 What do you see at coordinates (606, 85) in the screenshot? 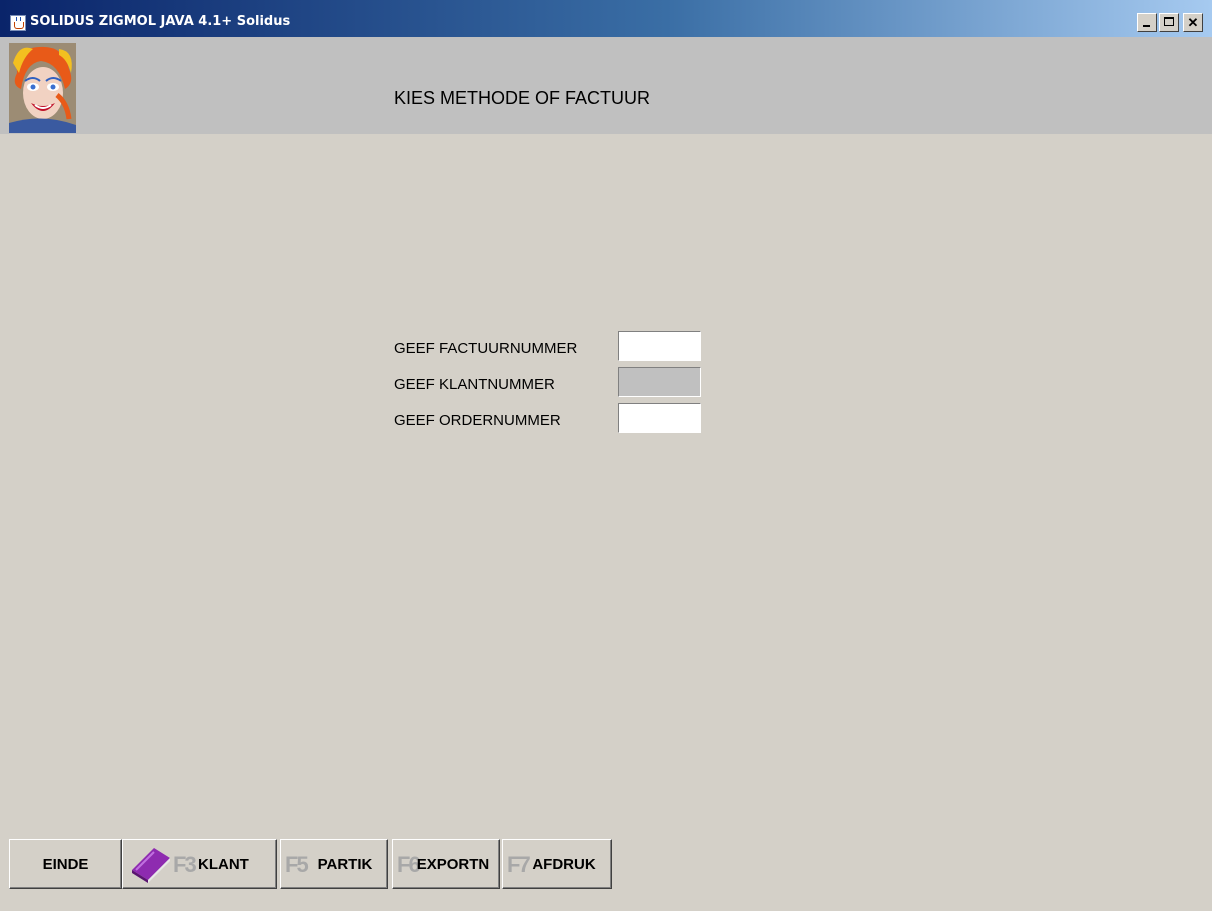
I see `header-band` at bounding box center [606, 85].